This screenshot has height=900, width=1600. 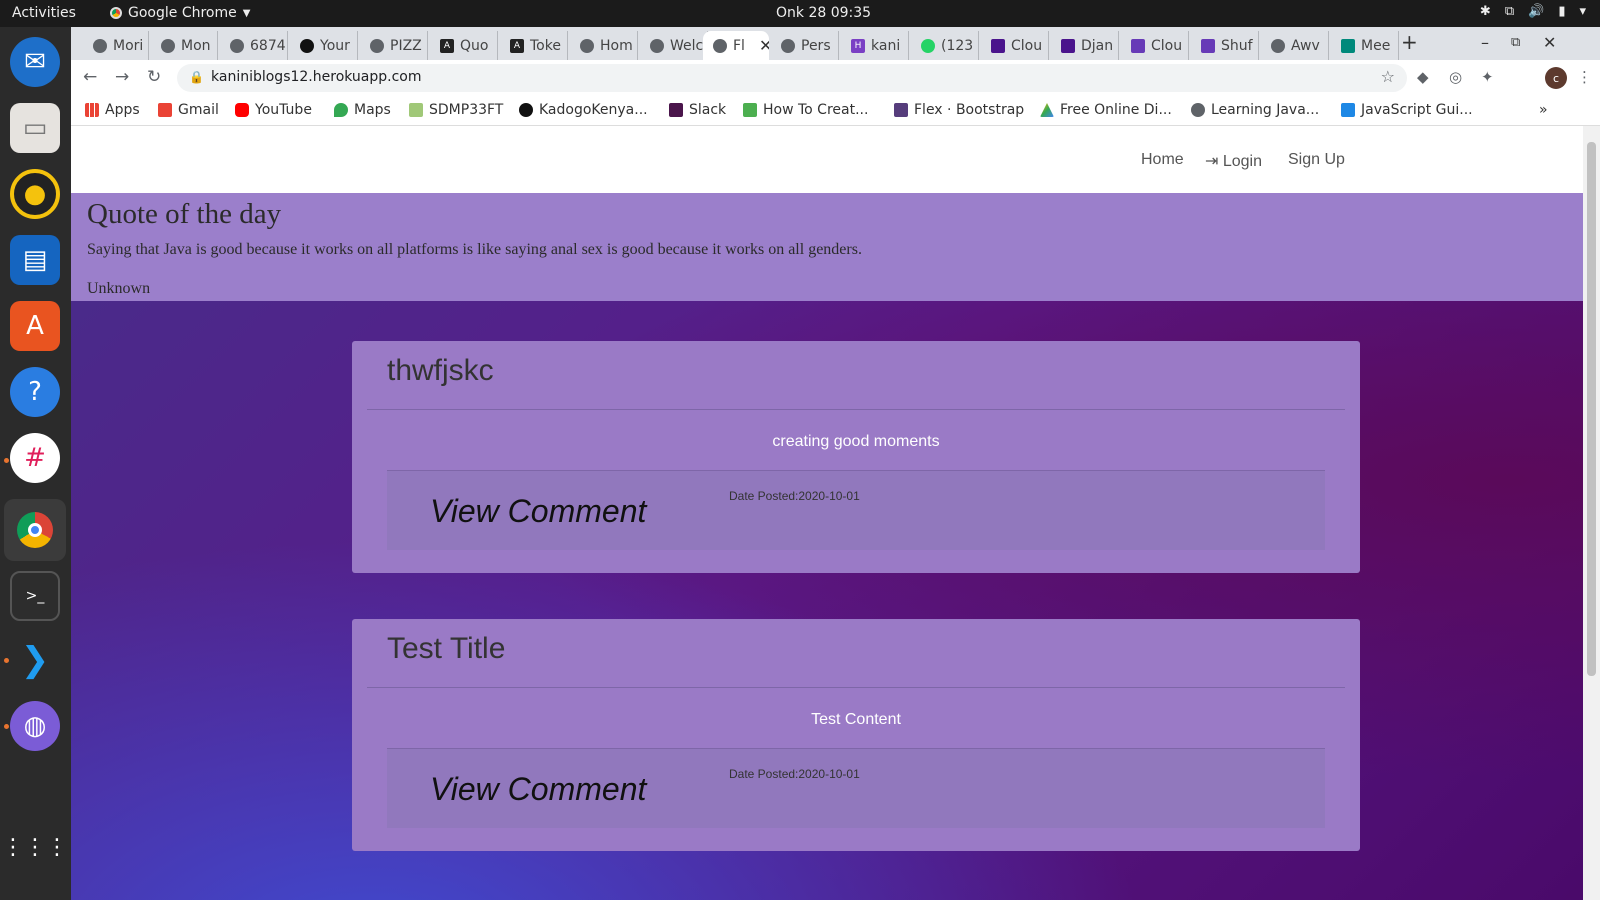 I want to click on tab-label: Mon, so click(x=196, y=45).